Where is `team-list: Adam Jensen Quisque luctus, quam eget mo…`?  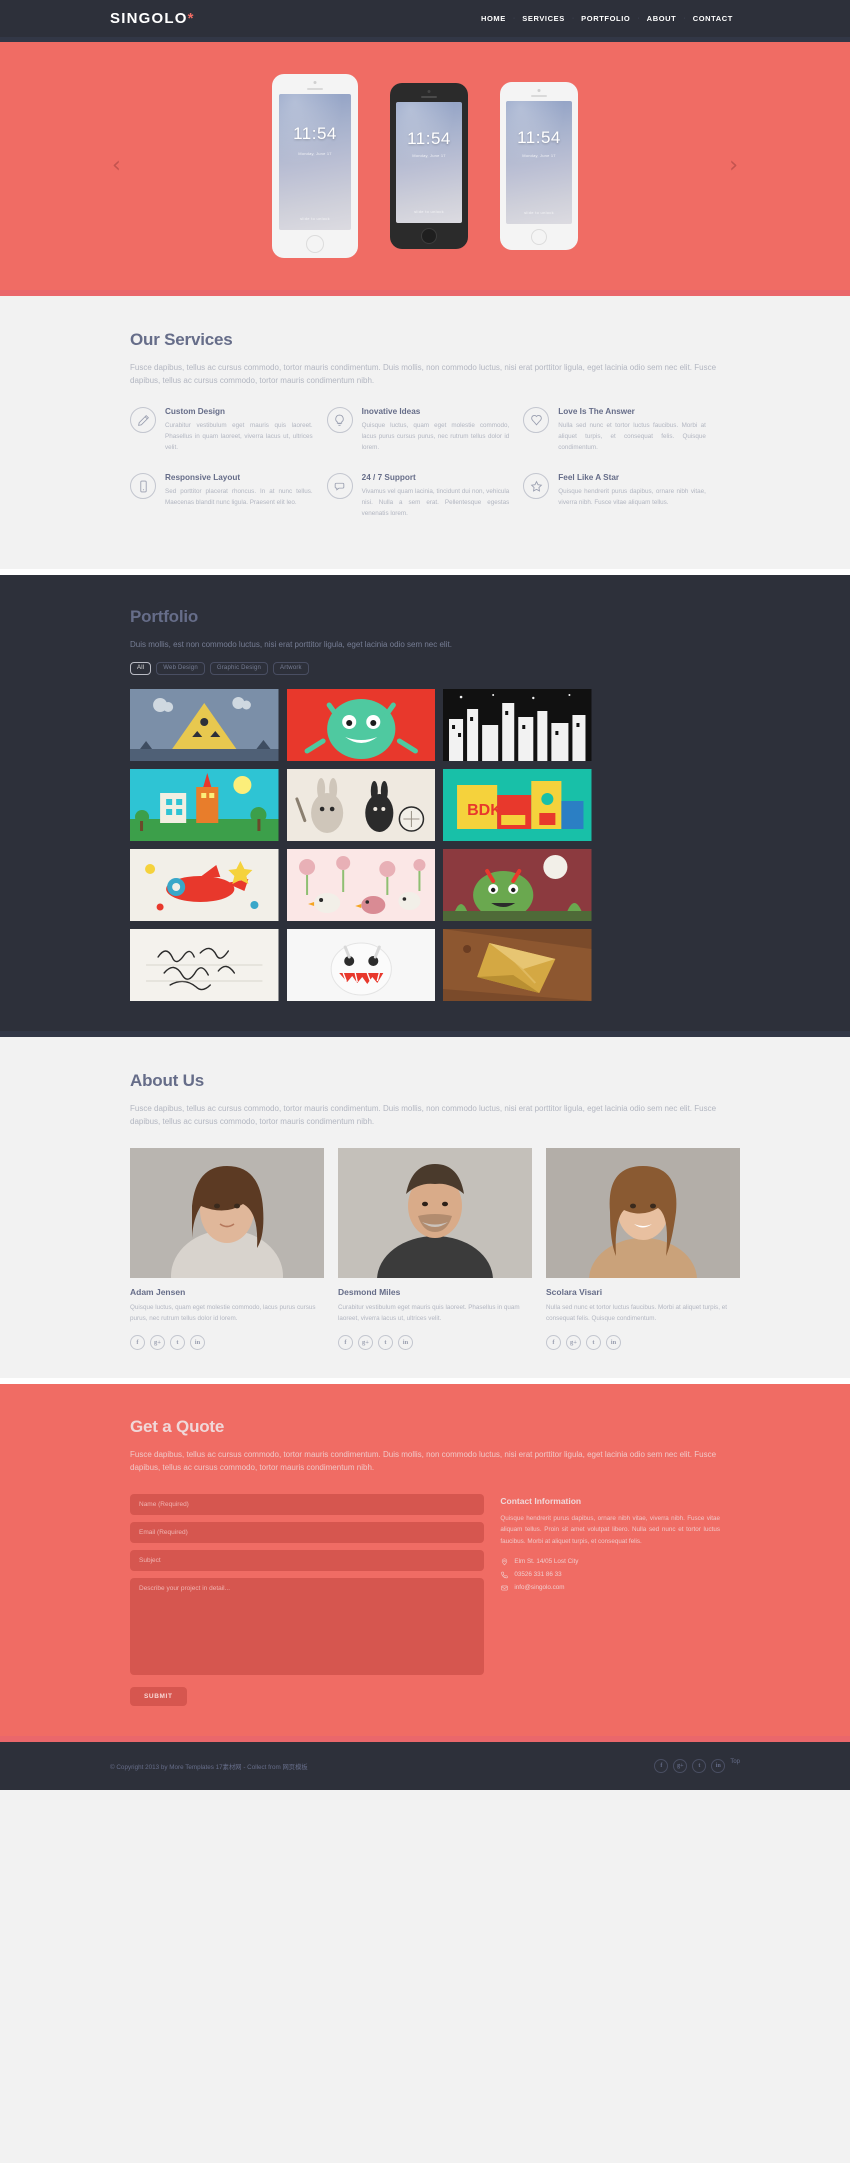
team-list: Adam Jensen Quisque luctus, quam eget mo… is located at coordinates (435, 1249).